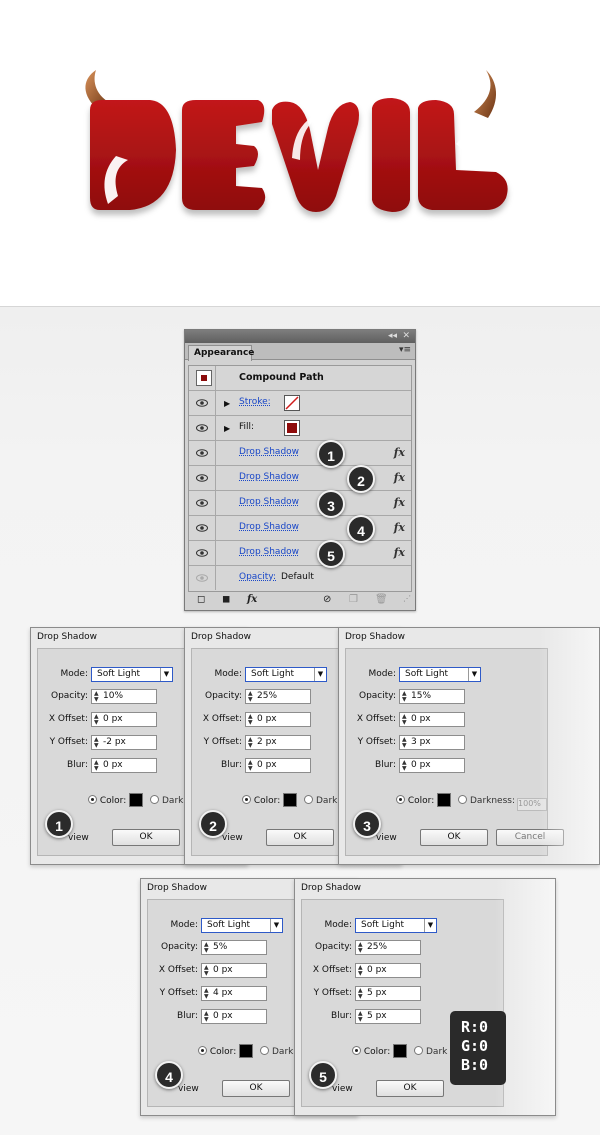  Describe the element at coordinates (392, 336) in the screenshot. I see `collapse-icon: ◂◂` at that location.